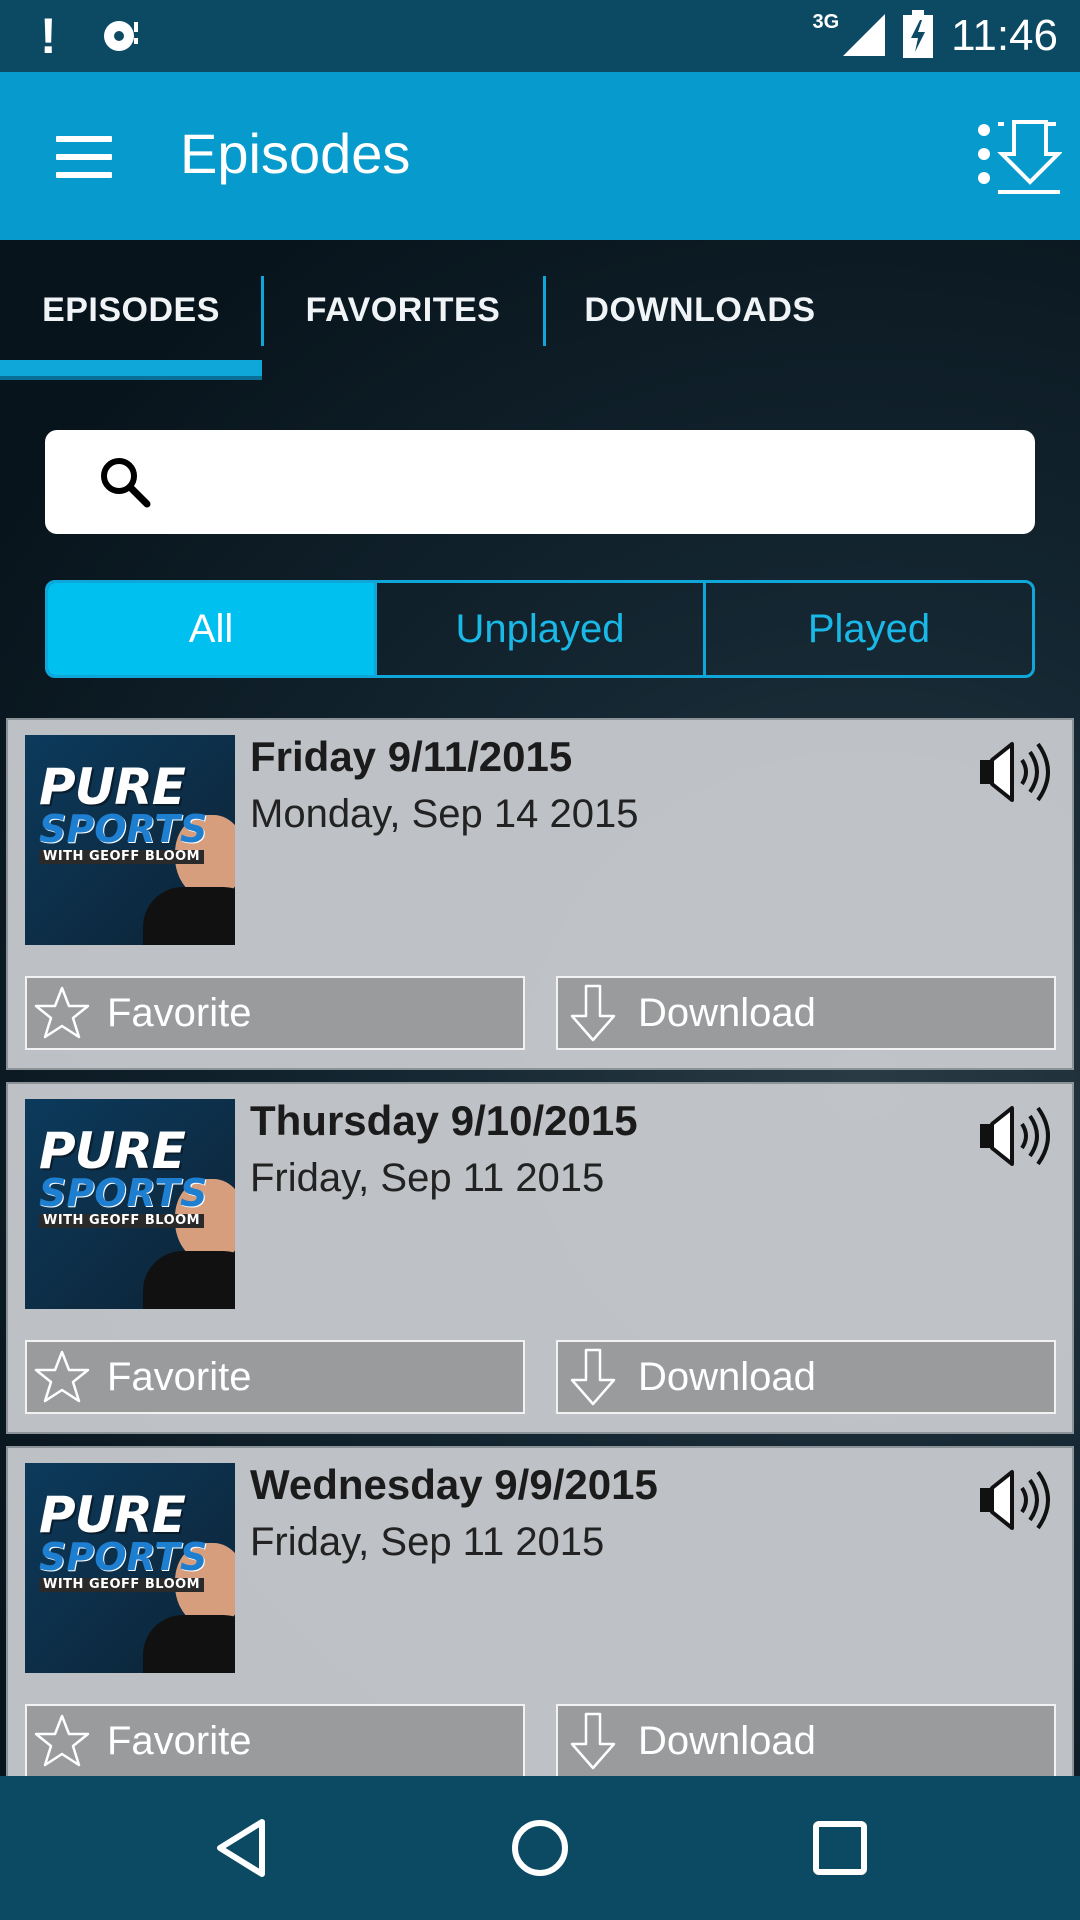  I want to click on network-type: 3G, so click(826, 21).